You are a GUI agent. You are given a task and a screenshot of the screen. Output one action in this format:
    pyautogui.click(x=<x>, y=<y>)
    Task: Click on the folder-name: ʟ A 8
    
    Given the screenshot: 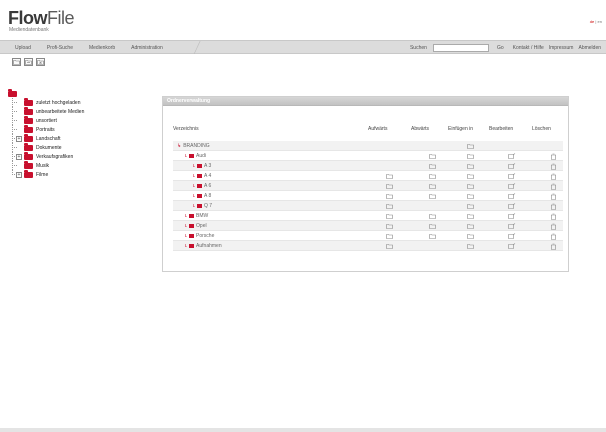 What is the action you would take?
    pyautogui.click(x=202, y=196)
    